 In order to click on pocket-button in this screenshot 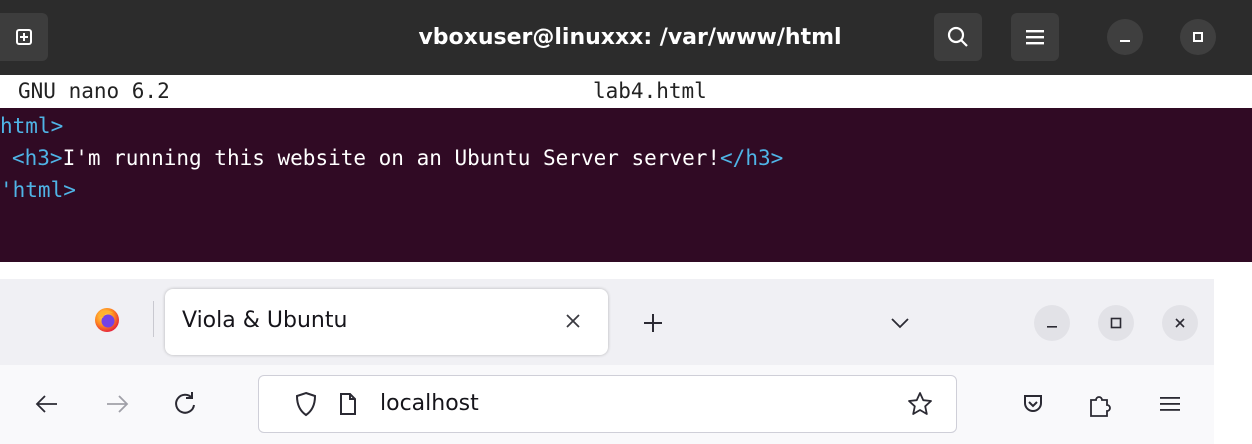, I will do `click(1033, 404)`.